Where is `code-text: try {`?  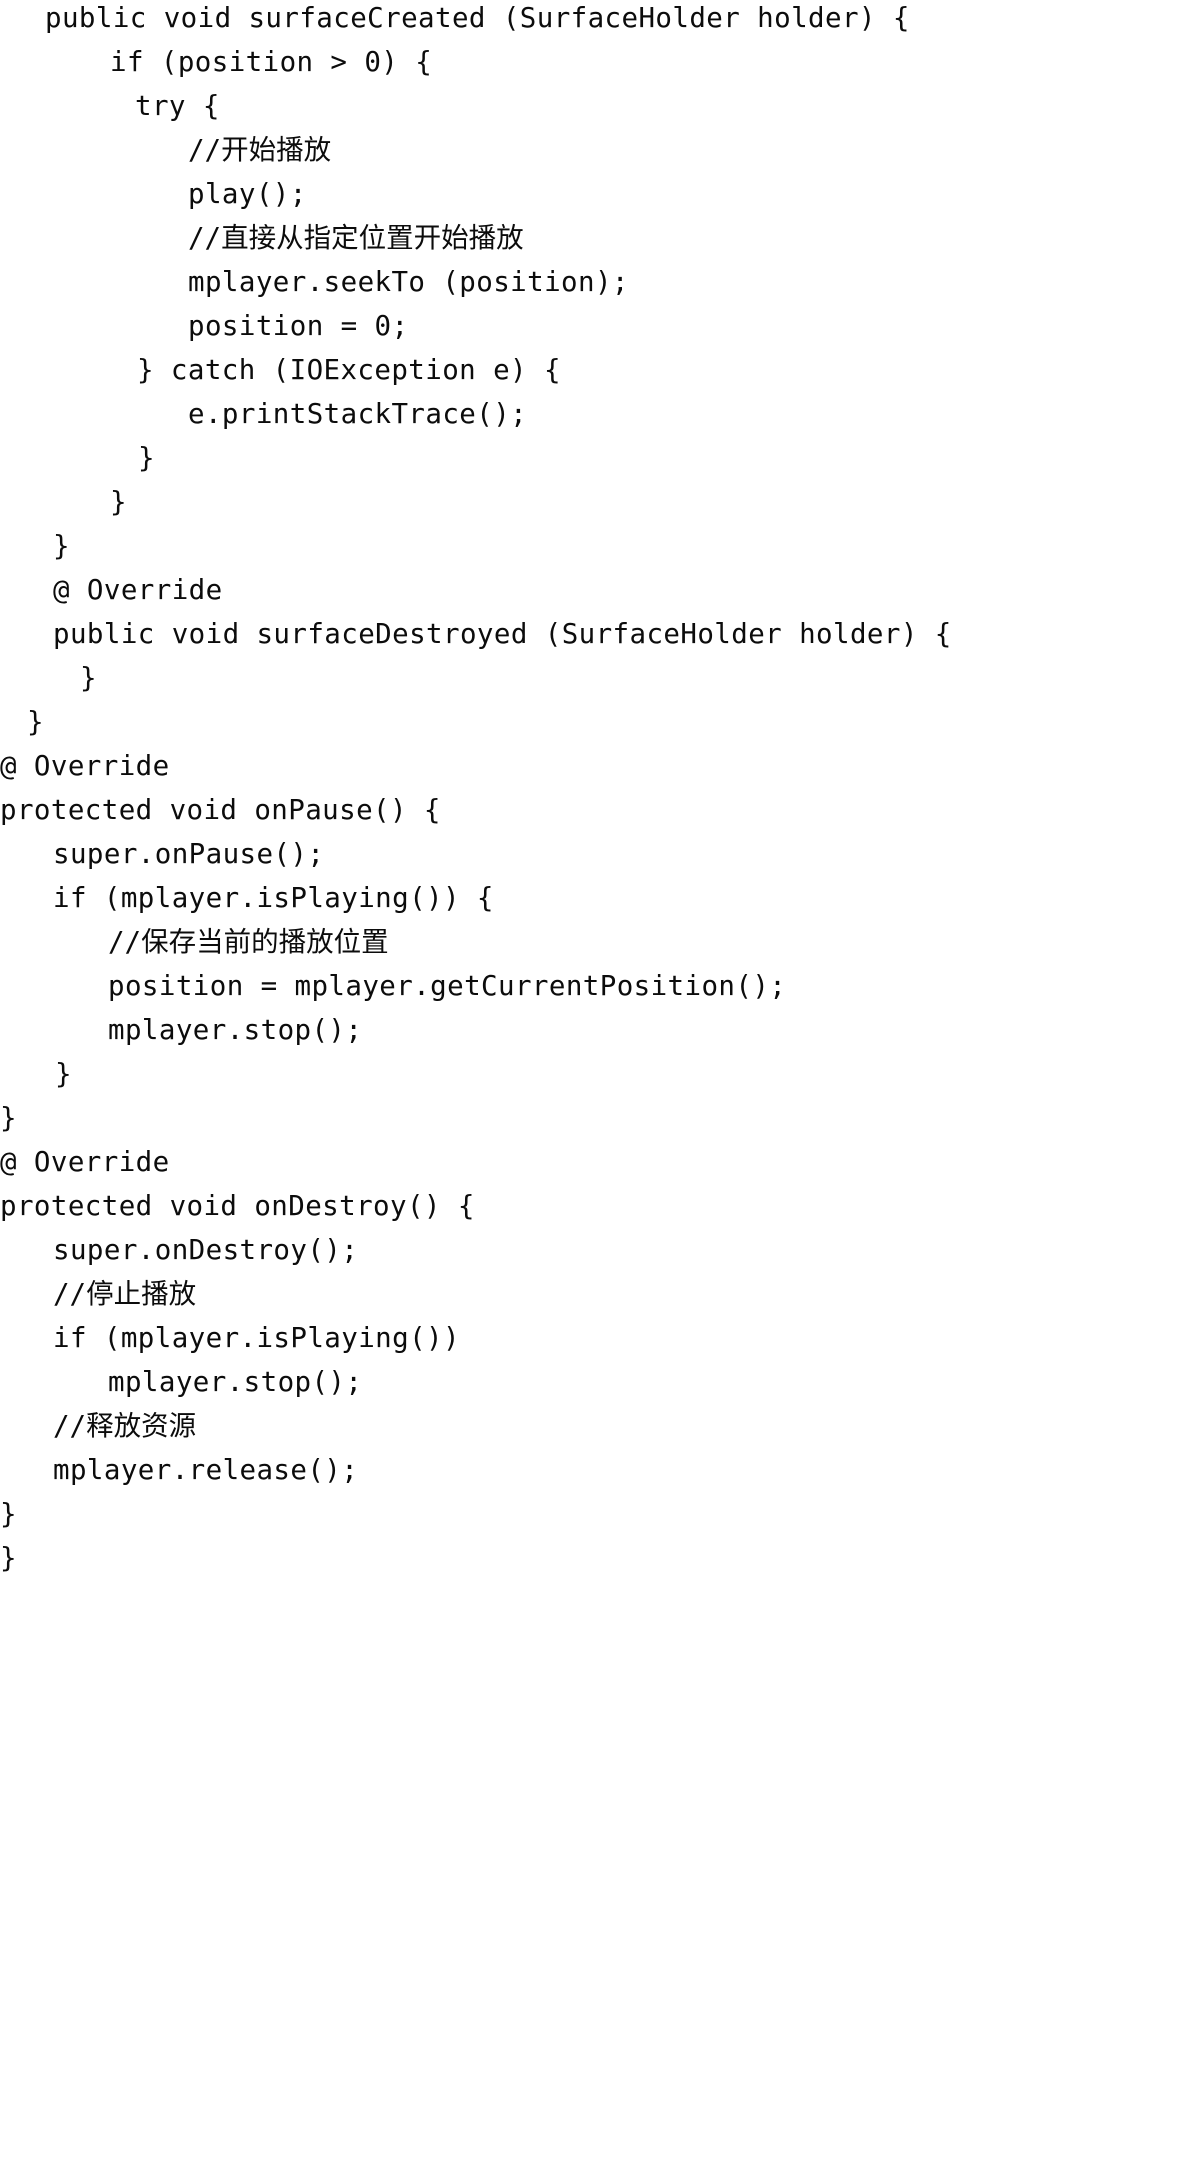
code-text: try { is located at coordinates (177, 106).